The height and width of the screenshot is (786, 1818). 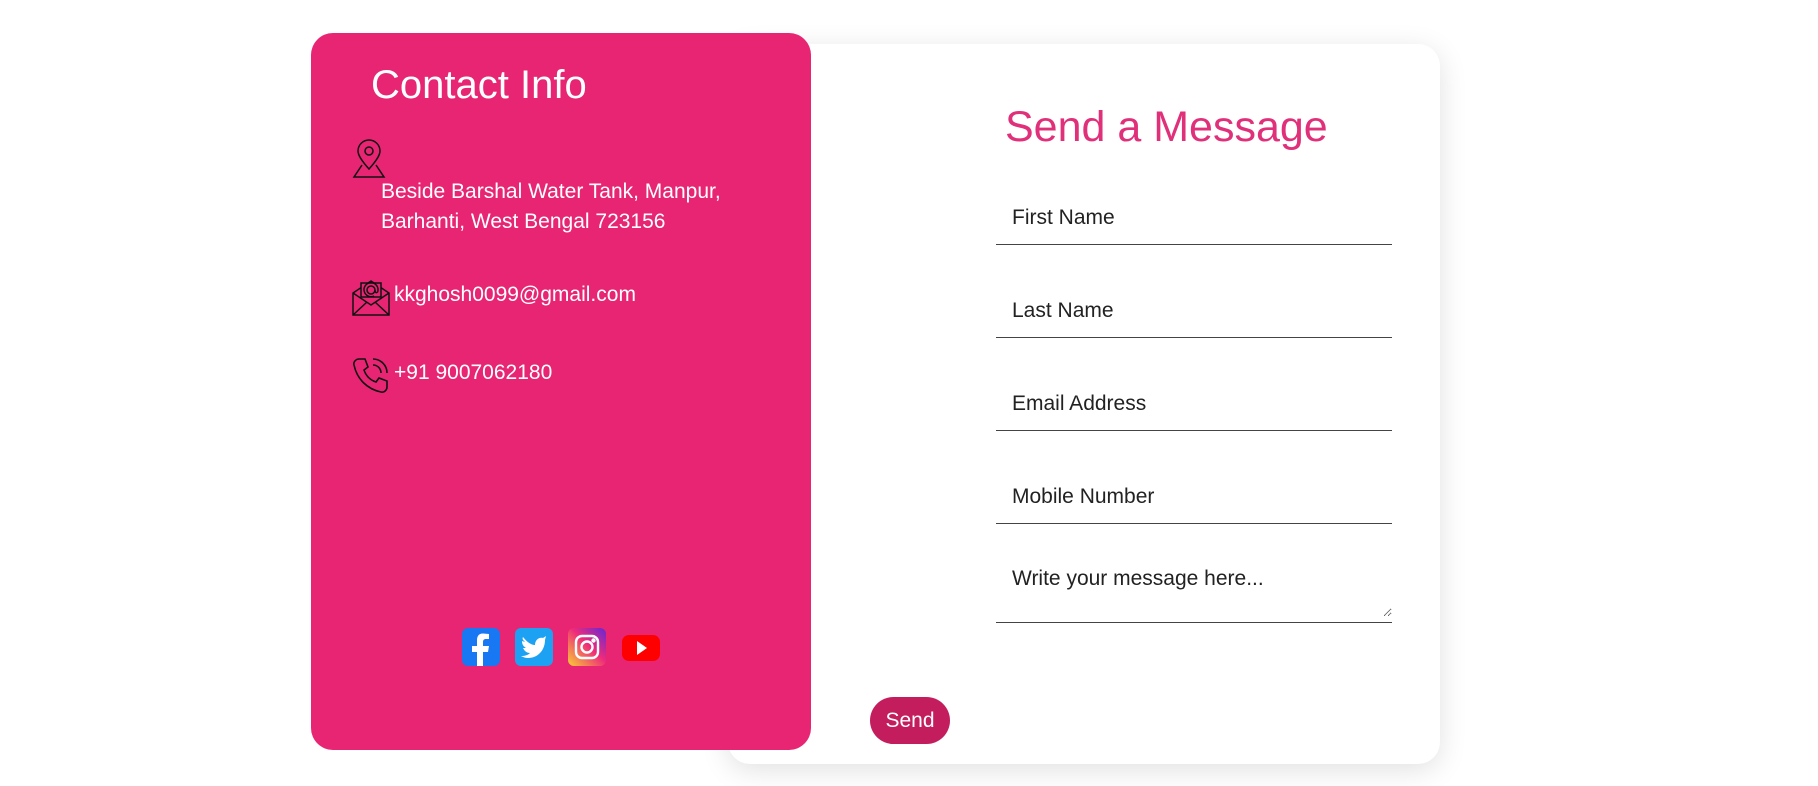 What do you see at coordinates (641, 647) in the screenshot?
I see `youtube-icon` at bounding box center [641, 647].